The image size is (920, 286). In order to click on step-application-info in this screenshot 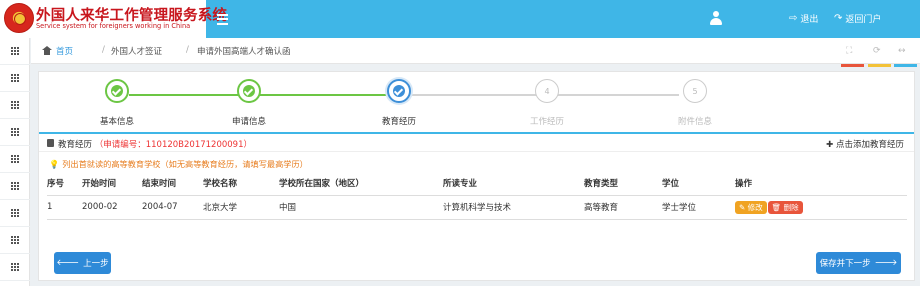, I will do `click(249, 91)`.